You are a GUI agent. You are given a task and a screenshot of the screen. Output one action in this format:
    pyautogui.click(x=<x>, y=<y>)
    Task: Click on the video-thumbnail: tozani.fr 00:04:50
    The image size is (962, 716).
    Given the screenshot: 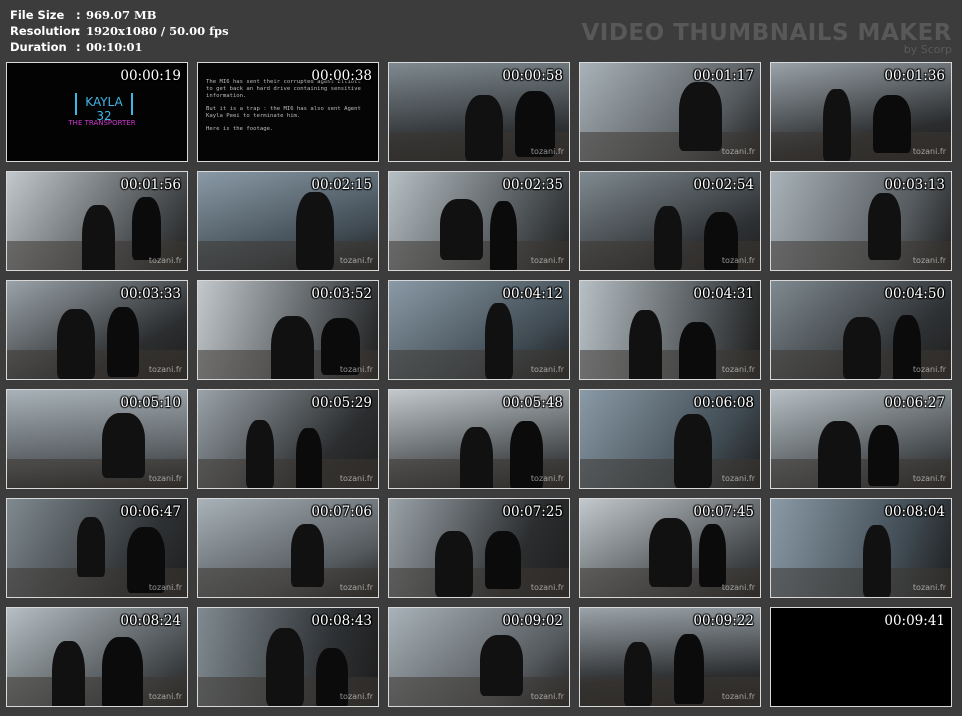 What is the action you would take?
    pyautogui.click(x=861, y=330)
    